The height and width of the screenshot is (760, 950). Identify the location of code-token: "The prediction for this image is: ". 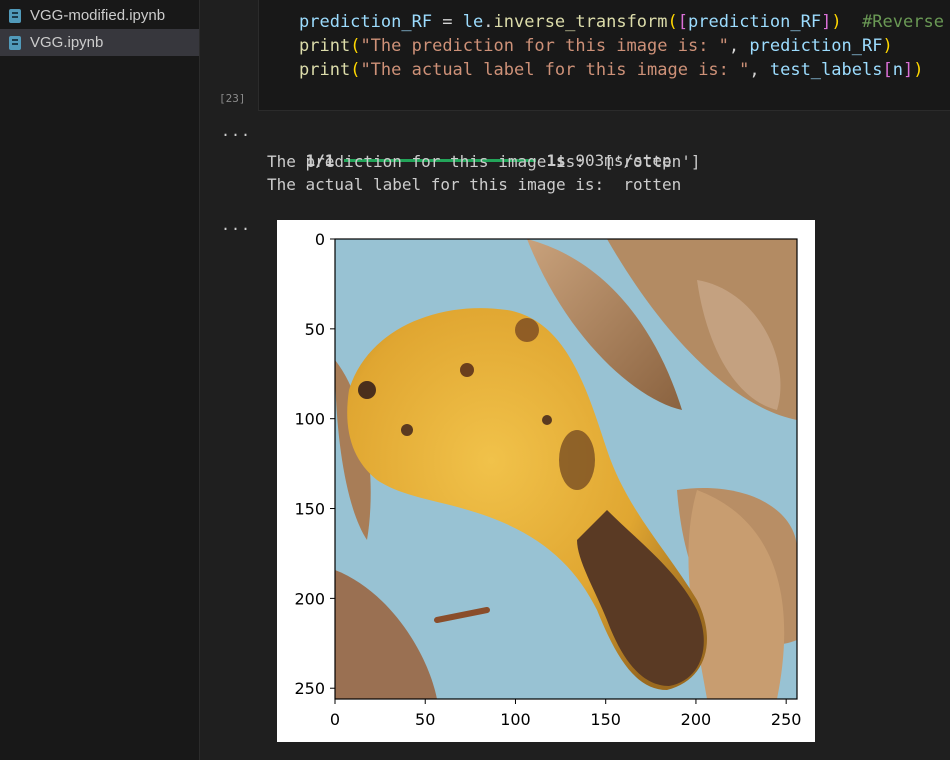
(544, 46).